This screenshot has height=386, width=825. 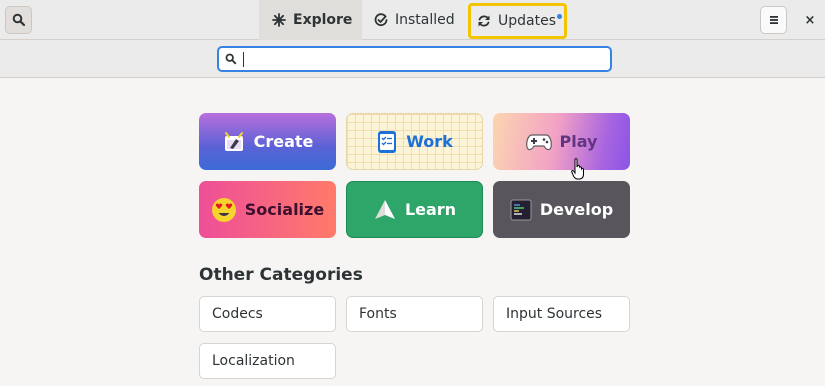 I want to click on search-bar, so click(x=412, y=59).